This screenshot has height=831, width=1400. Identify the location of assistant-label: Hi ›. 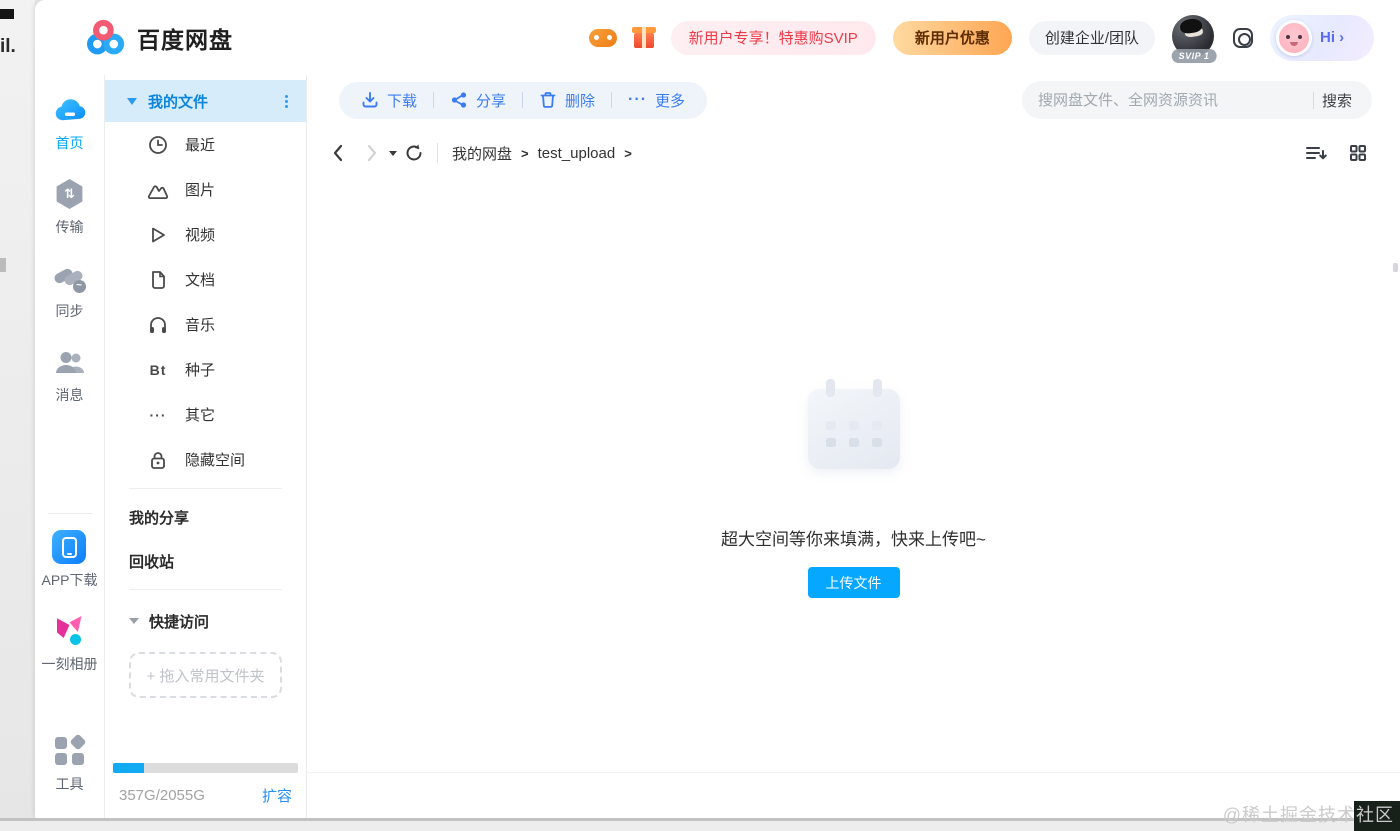
(1332, 37).